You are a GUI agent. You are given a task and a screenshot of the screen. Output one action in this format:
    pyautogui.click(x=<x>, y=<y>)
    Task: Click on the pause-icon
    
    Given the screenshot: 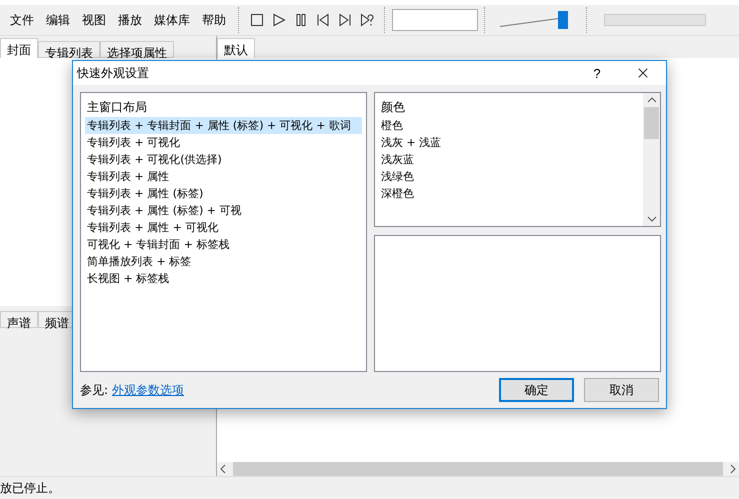 What is the action you would take?
    pyautogui.click(x=301, y=20)
    